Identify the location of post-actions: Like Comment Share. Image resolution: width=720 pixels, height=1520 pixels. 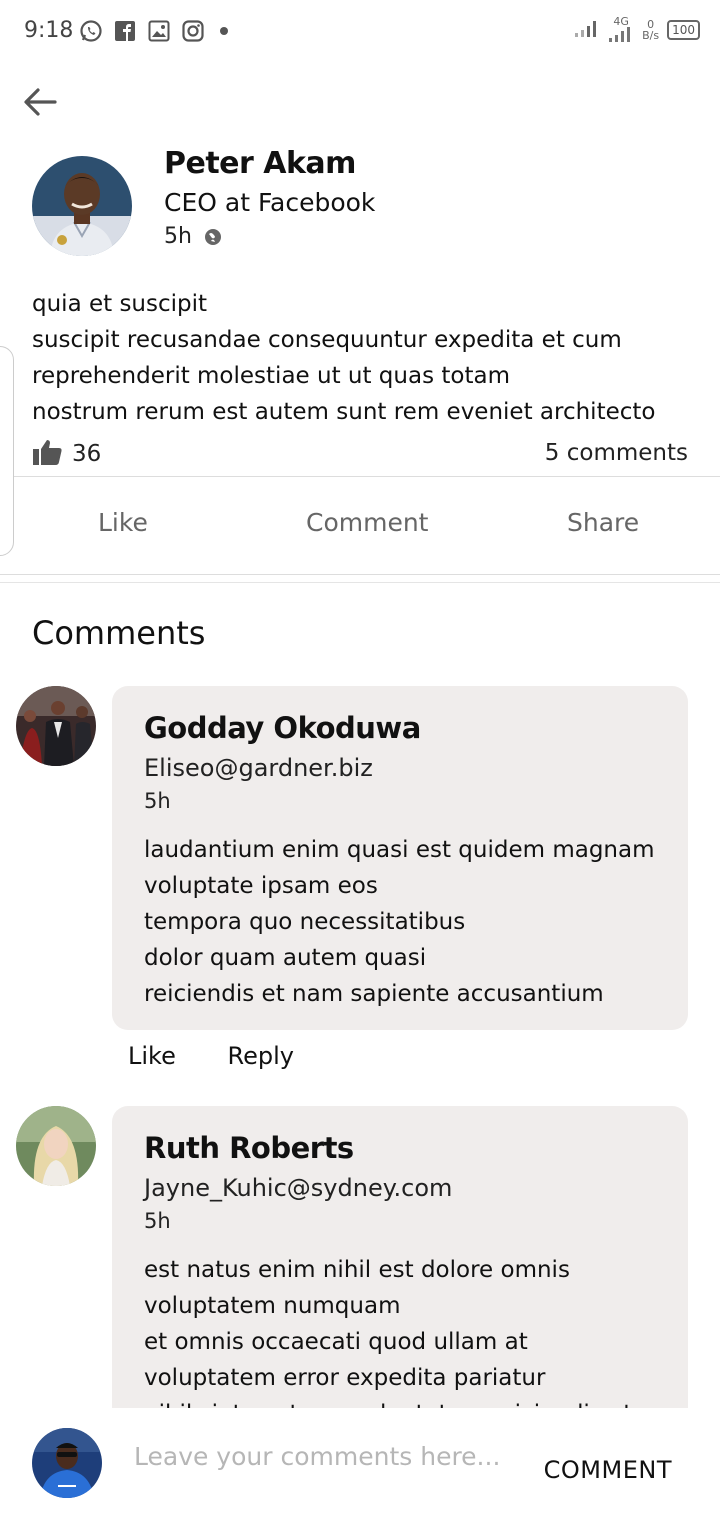
(360, 526).